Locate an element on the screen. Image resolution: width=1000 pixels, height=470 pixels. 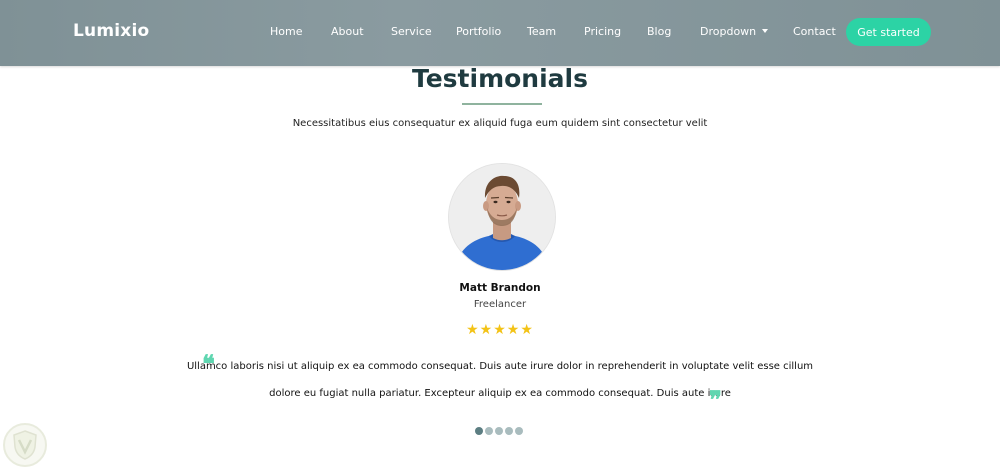
nav-link-about: About is located at coordinates (347, 31).